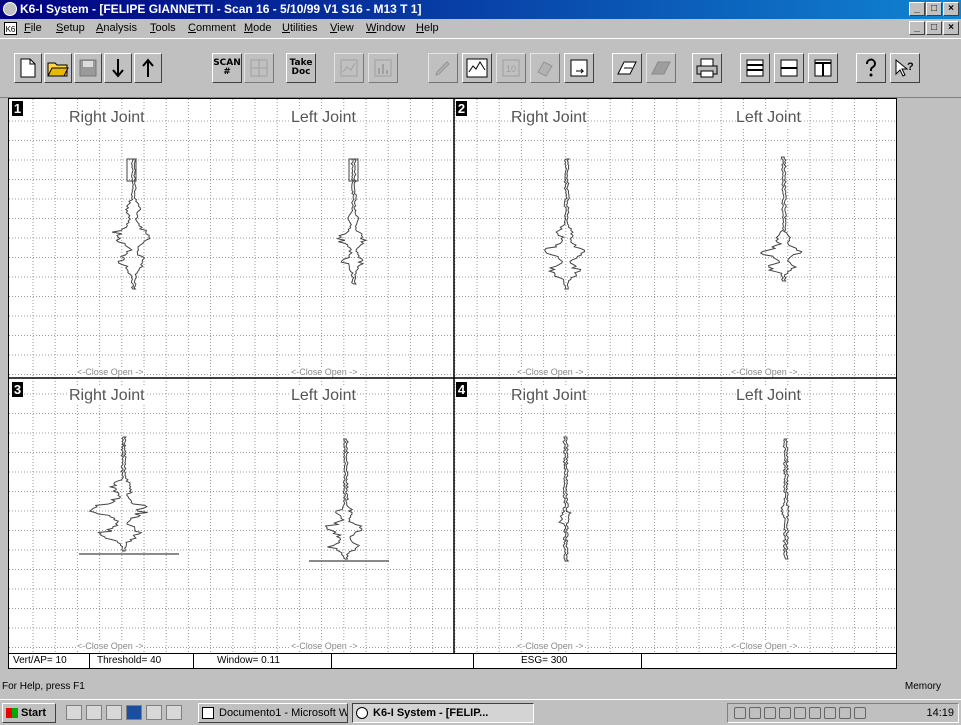  I want to click on graph-view-button, so click(477, 68).